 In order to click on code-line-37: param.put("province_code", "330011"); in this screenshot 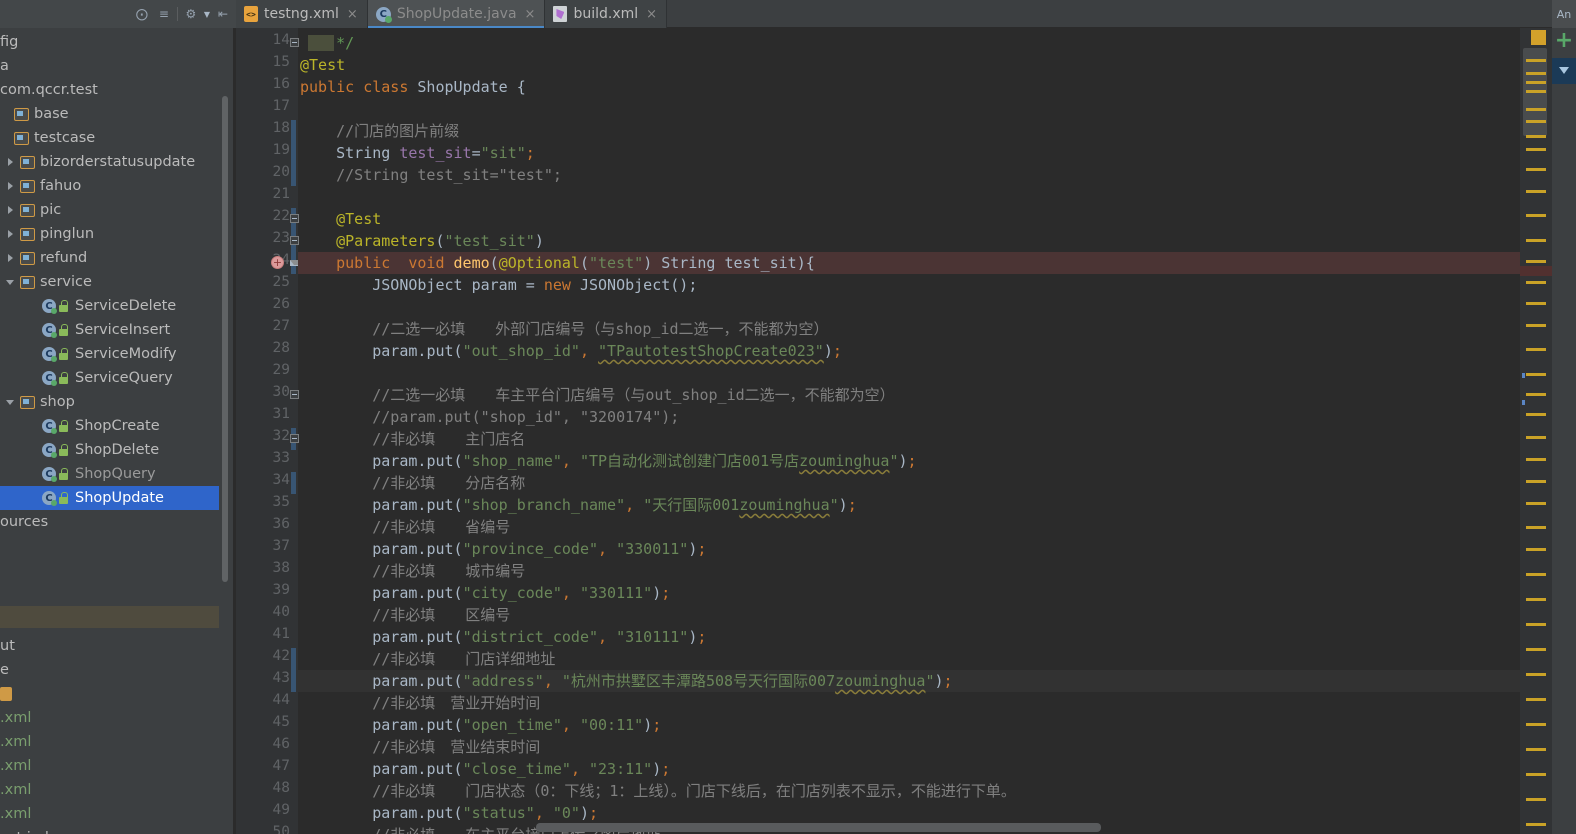, I will do `click(503, 549)`.